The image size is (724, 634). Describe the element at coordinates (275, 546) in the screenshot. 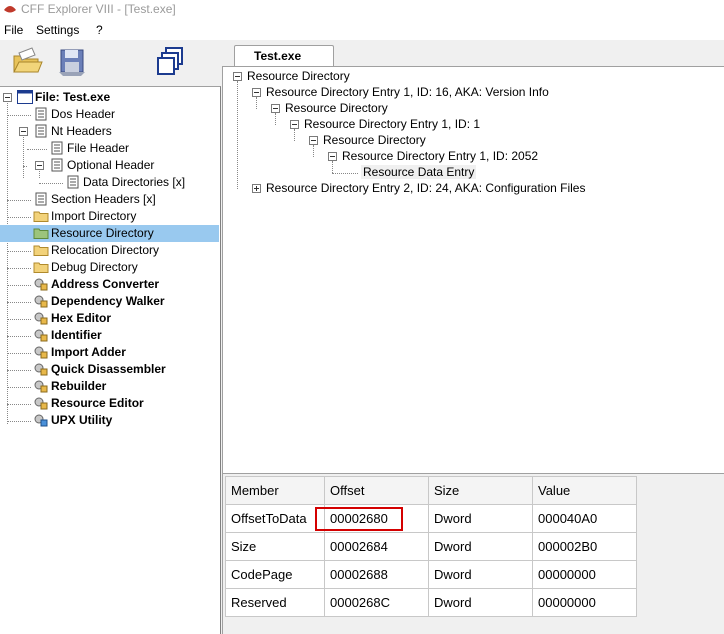

I see `grid-cell: Size` at that location.